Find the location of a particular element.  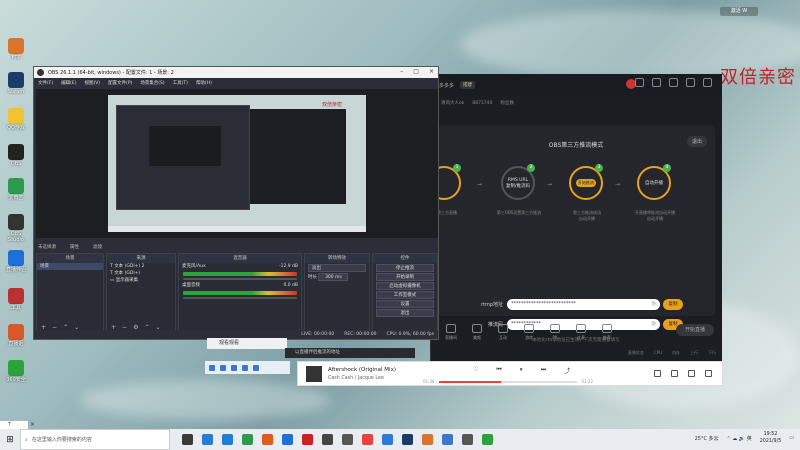

exit-button: 退出 is located at coordinates (696, 141).